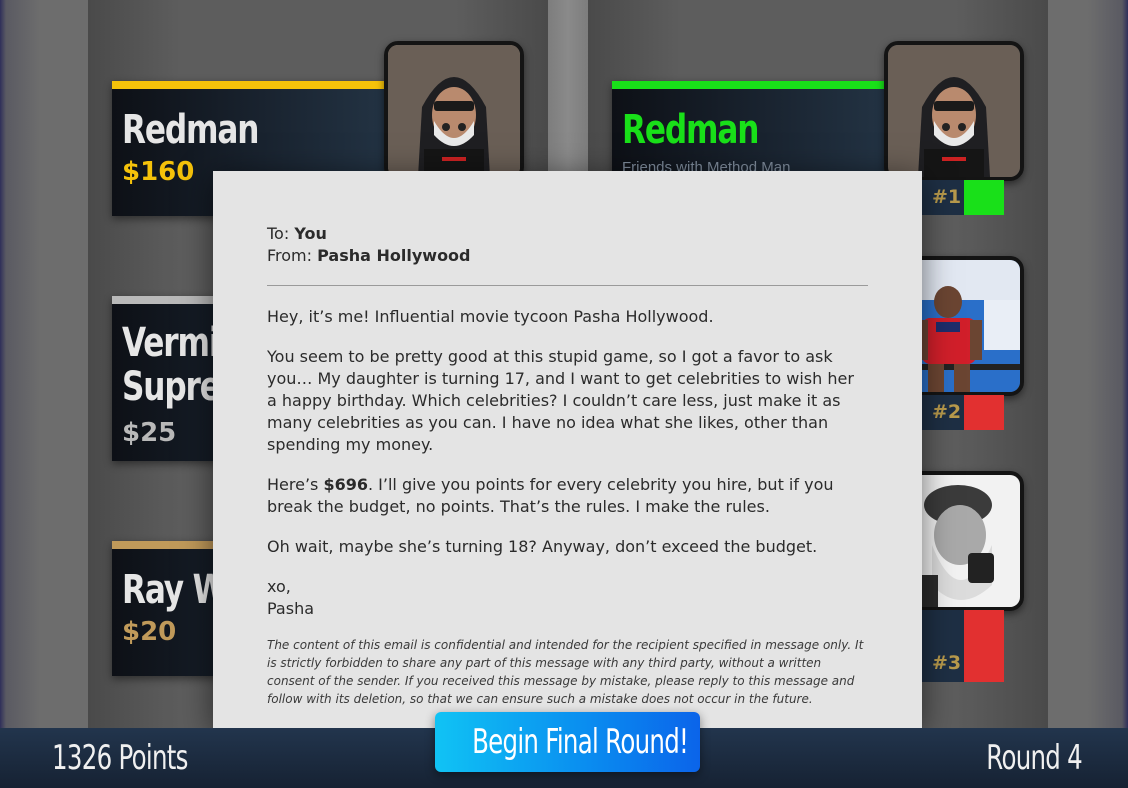 The image size is (1128, 788). I want to click on round-indicator: Round 4, so click(1034, 758).